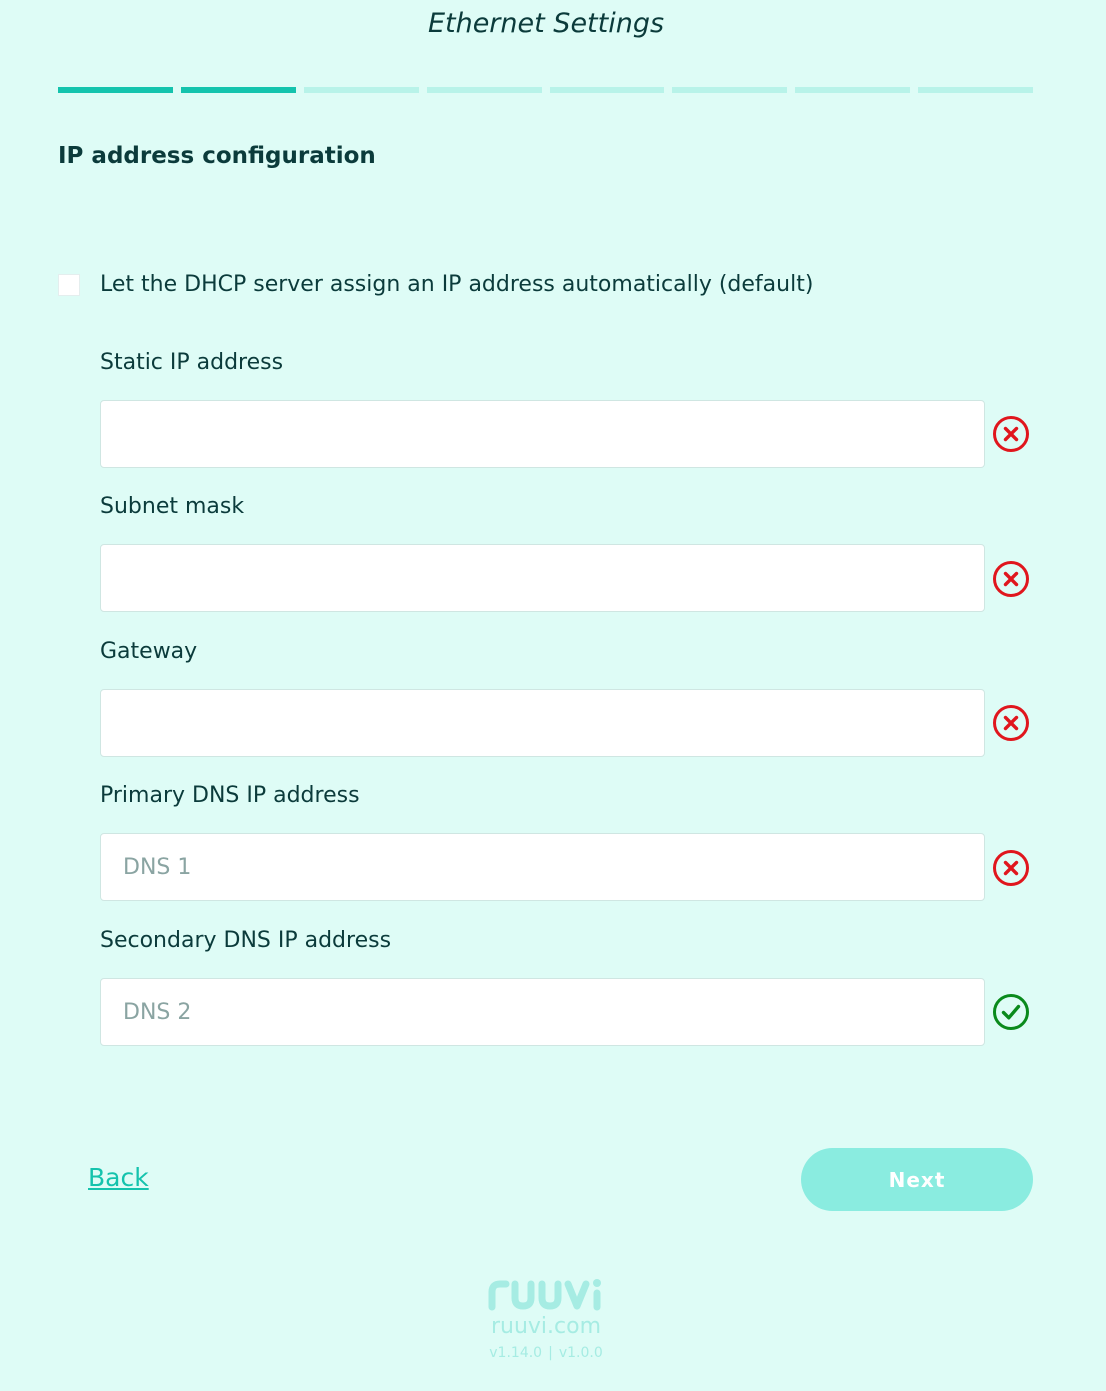 This screenshot has height=1391, width=1106. I want to click on footer: ruuvi ruuvi.com v1.14.0 | v1.0.0, so click(546, 1318).